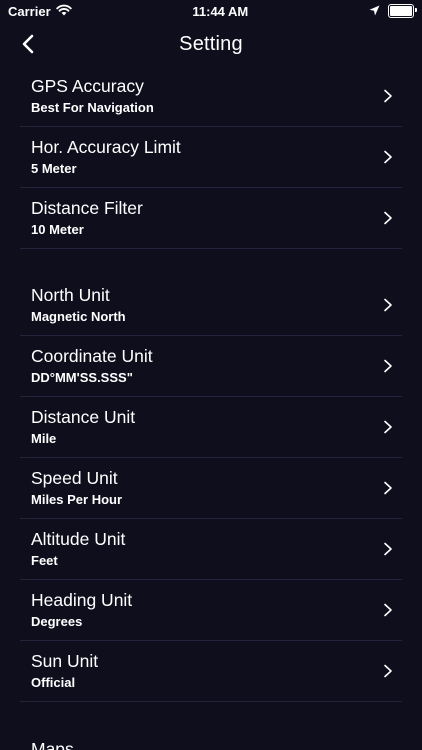 The width and height of the screenshot is (422, 750). Describe the element at coordinates (211, 427) in the screenshot. I see `setting-row-distance-unit: Distance Unit Mile` at that location.